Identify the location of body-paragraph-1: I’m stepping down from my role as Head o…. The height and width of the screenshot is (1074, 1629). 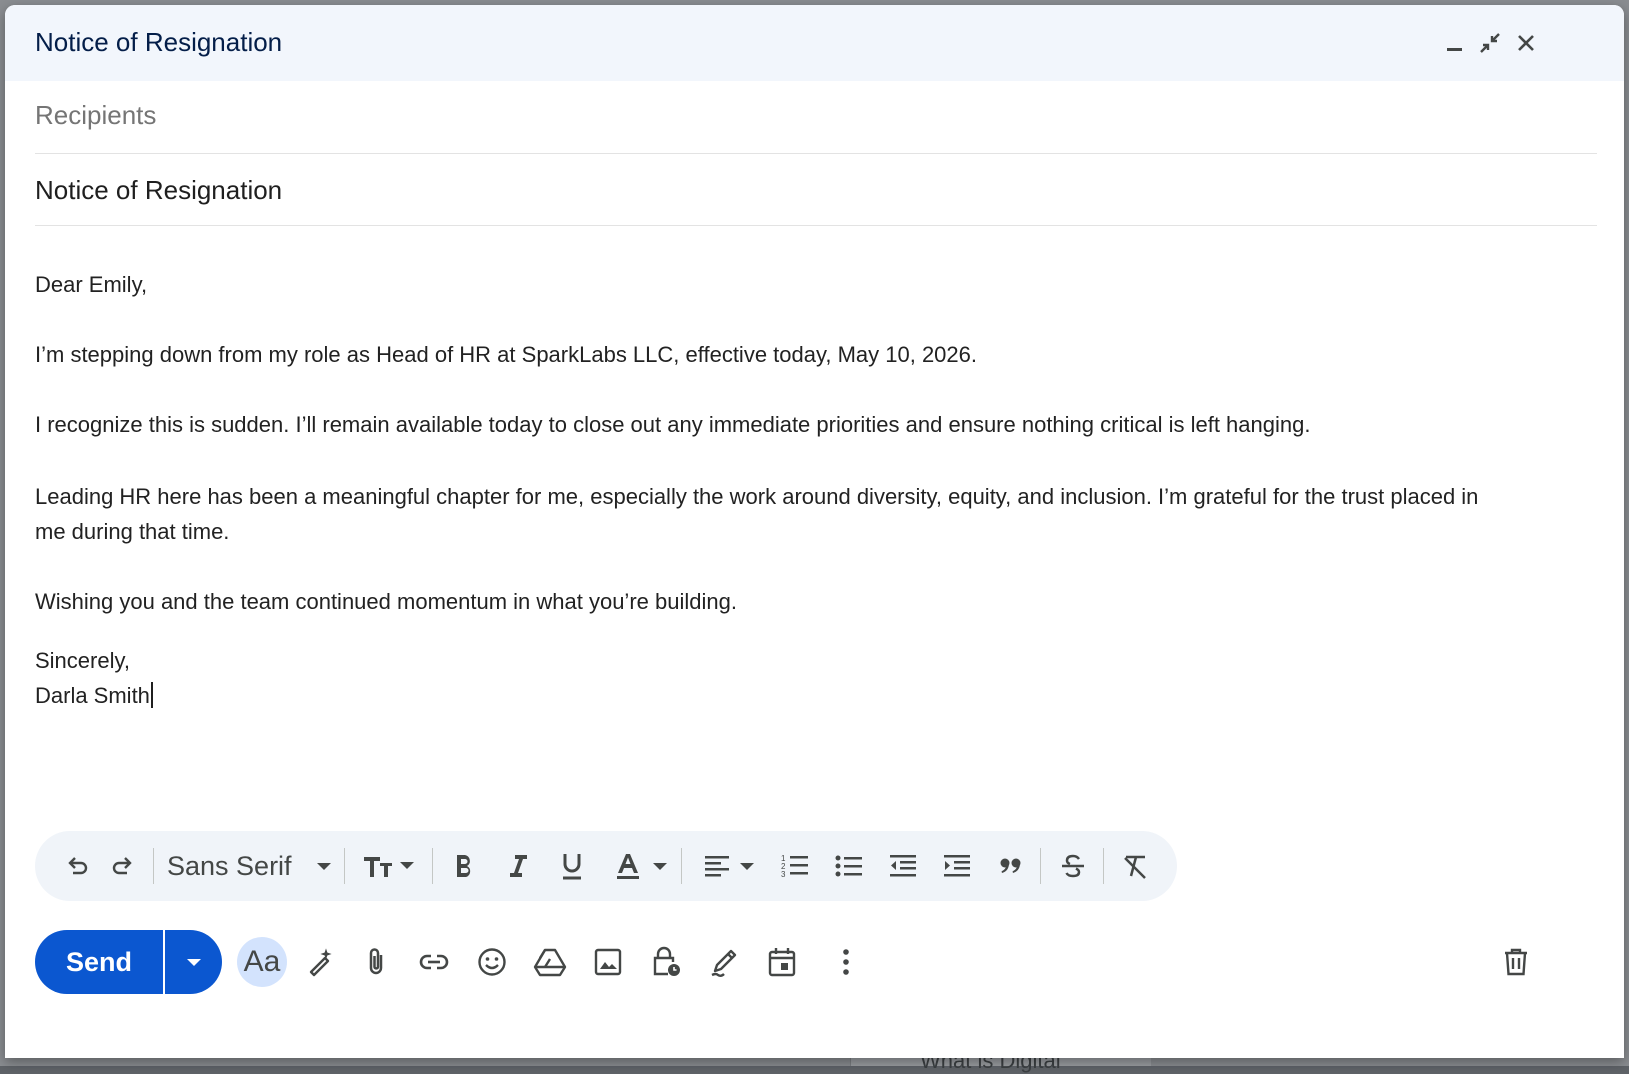
(506, 354).